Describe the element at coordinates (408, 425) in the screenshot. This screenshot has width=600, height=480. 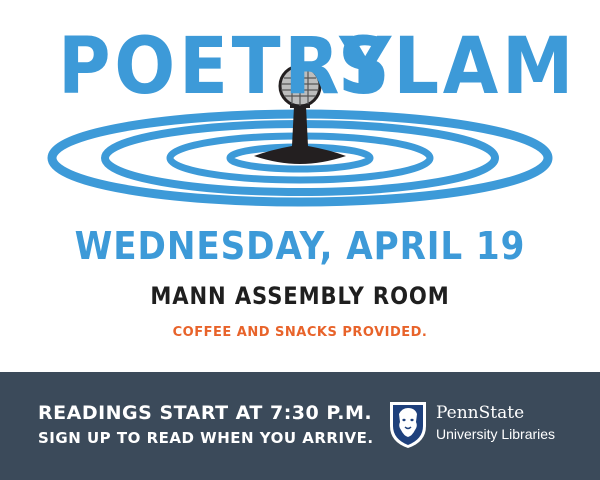
I see `nittany-lion-shield-icon` at that location.